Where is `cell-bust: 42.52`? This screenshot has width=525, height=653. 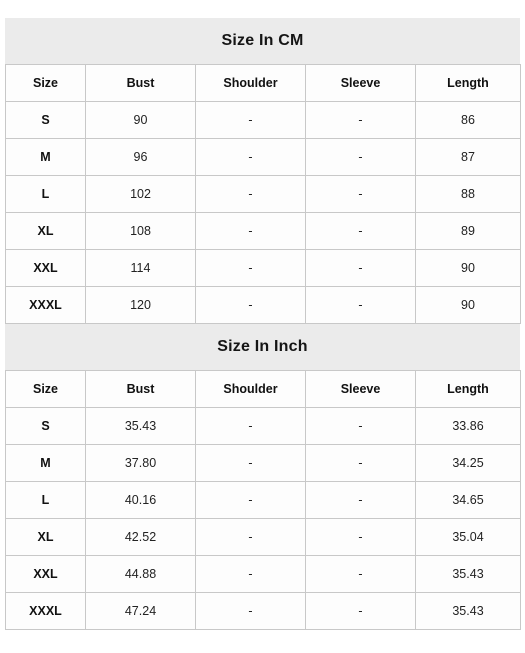
cell-bust: 42.52 is located at coordinates (140, 537).